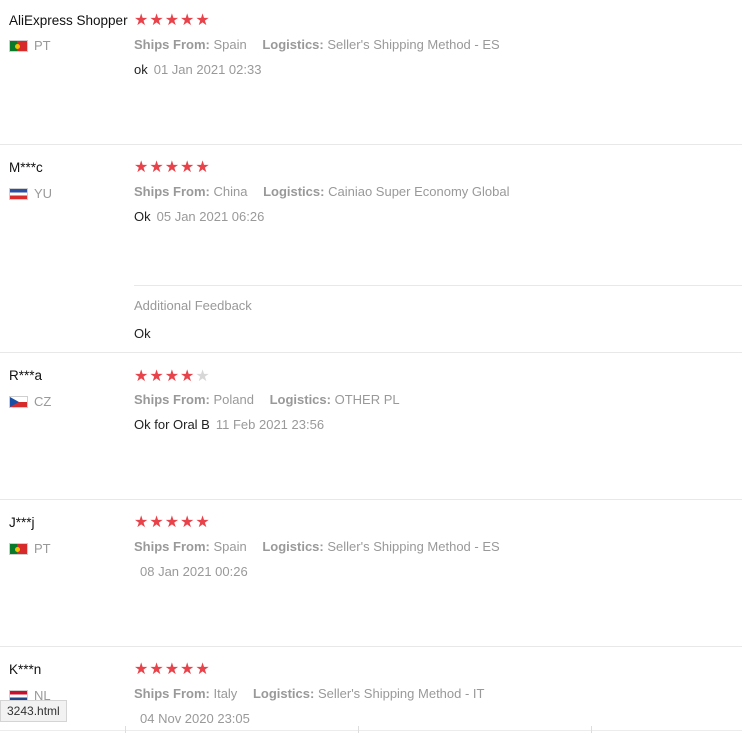 This screenshot has height=733, width=742. What do you see at coordinates (172, 424) in the screenshot?
I see `feedback-body: Ok for Oral B` at bounding box center [172, 424].